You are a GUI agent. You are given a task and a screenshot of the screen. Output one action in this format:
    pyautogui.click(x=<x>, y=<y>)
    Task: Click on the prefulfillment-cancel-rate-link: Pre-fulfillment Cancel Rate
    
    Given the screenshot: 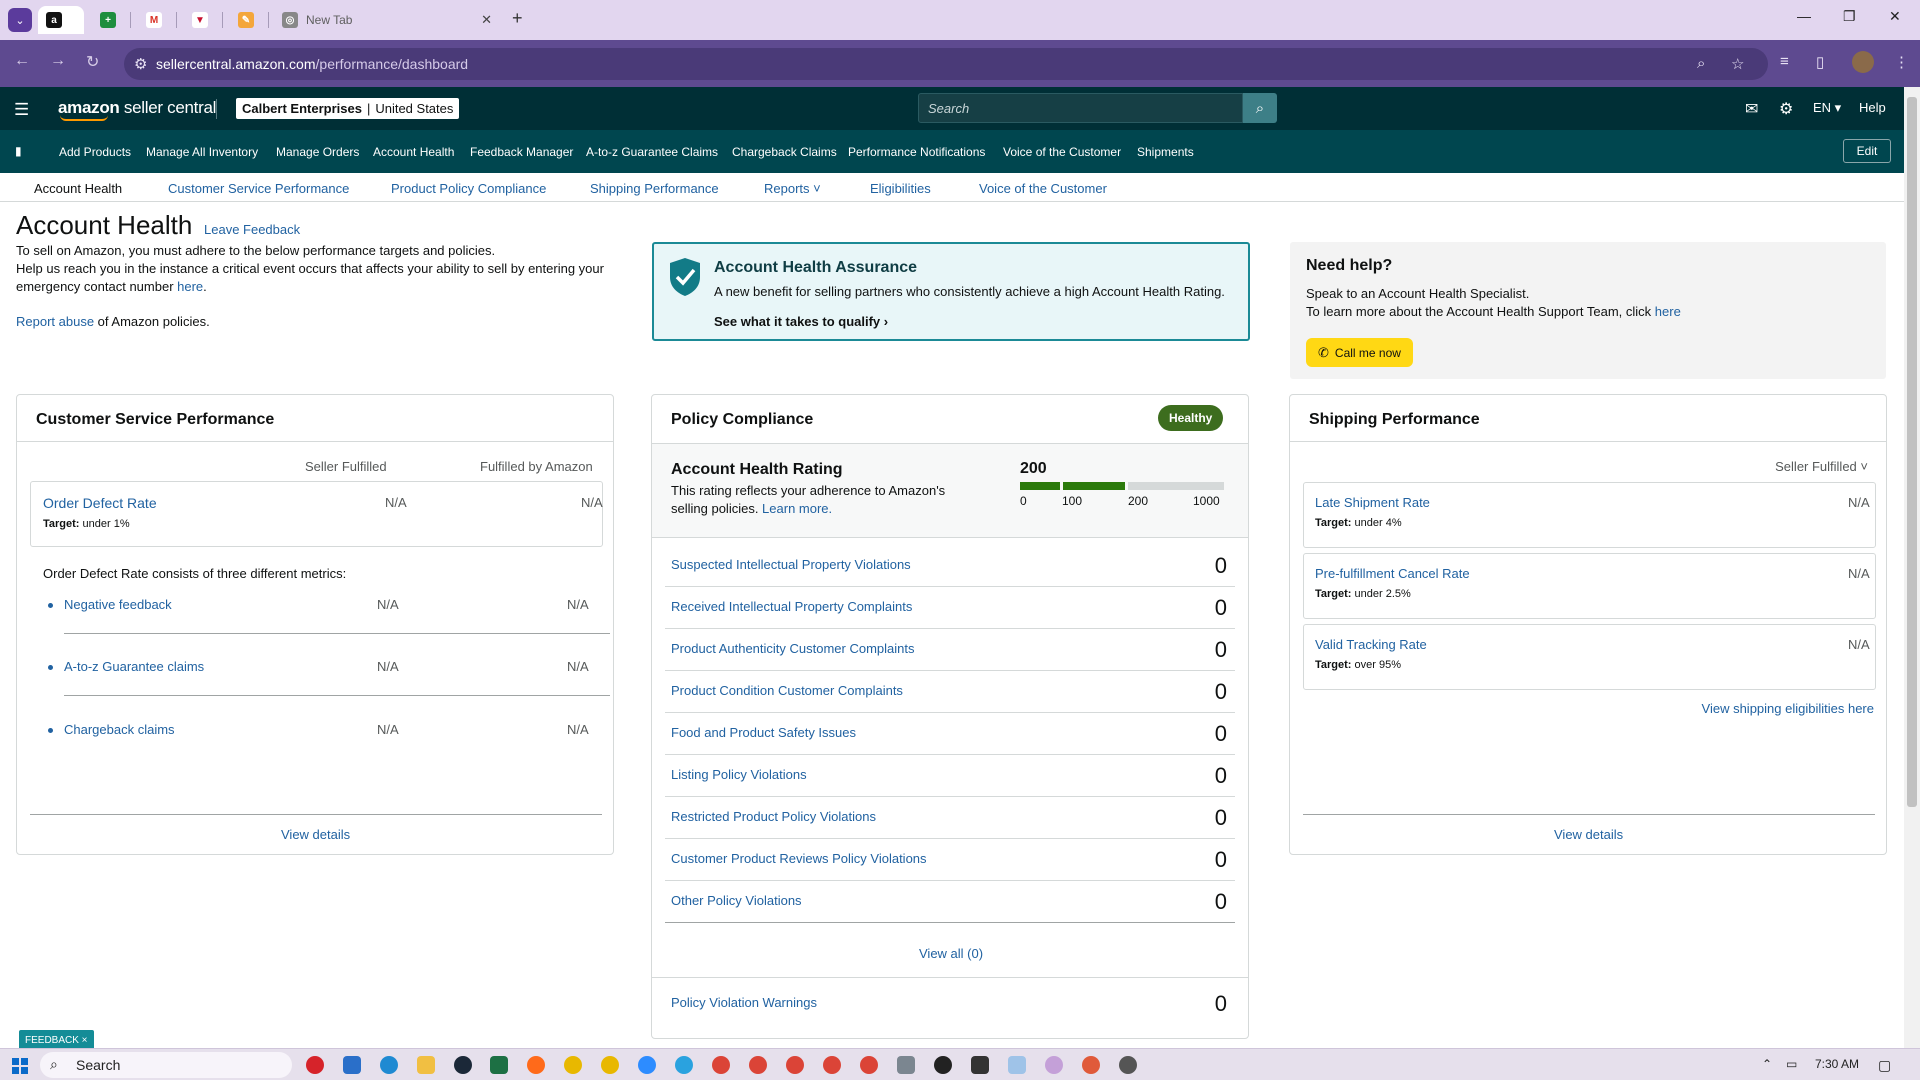 What is the action you would take?
    pyautogui.click(x=1392, y=573)
    